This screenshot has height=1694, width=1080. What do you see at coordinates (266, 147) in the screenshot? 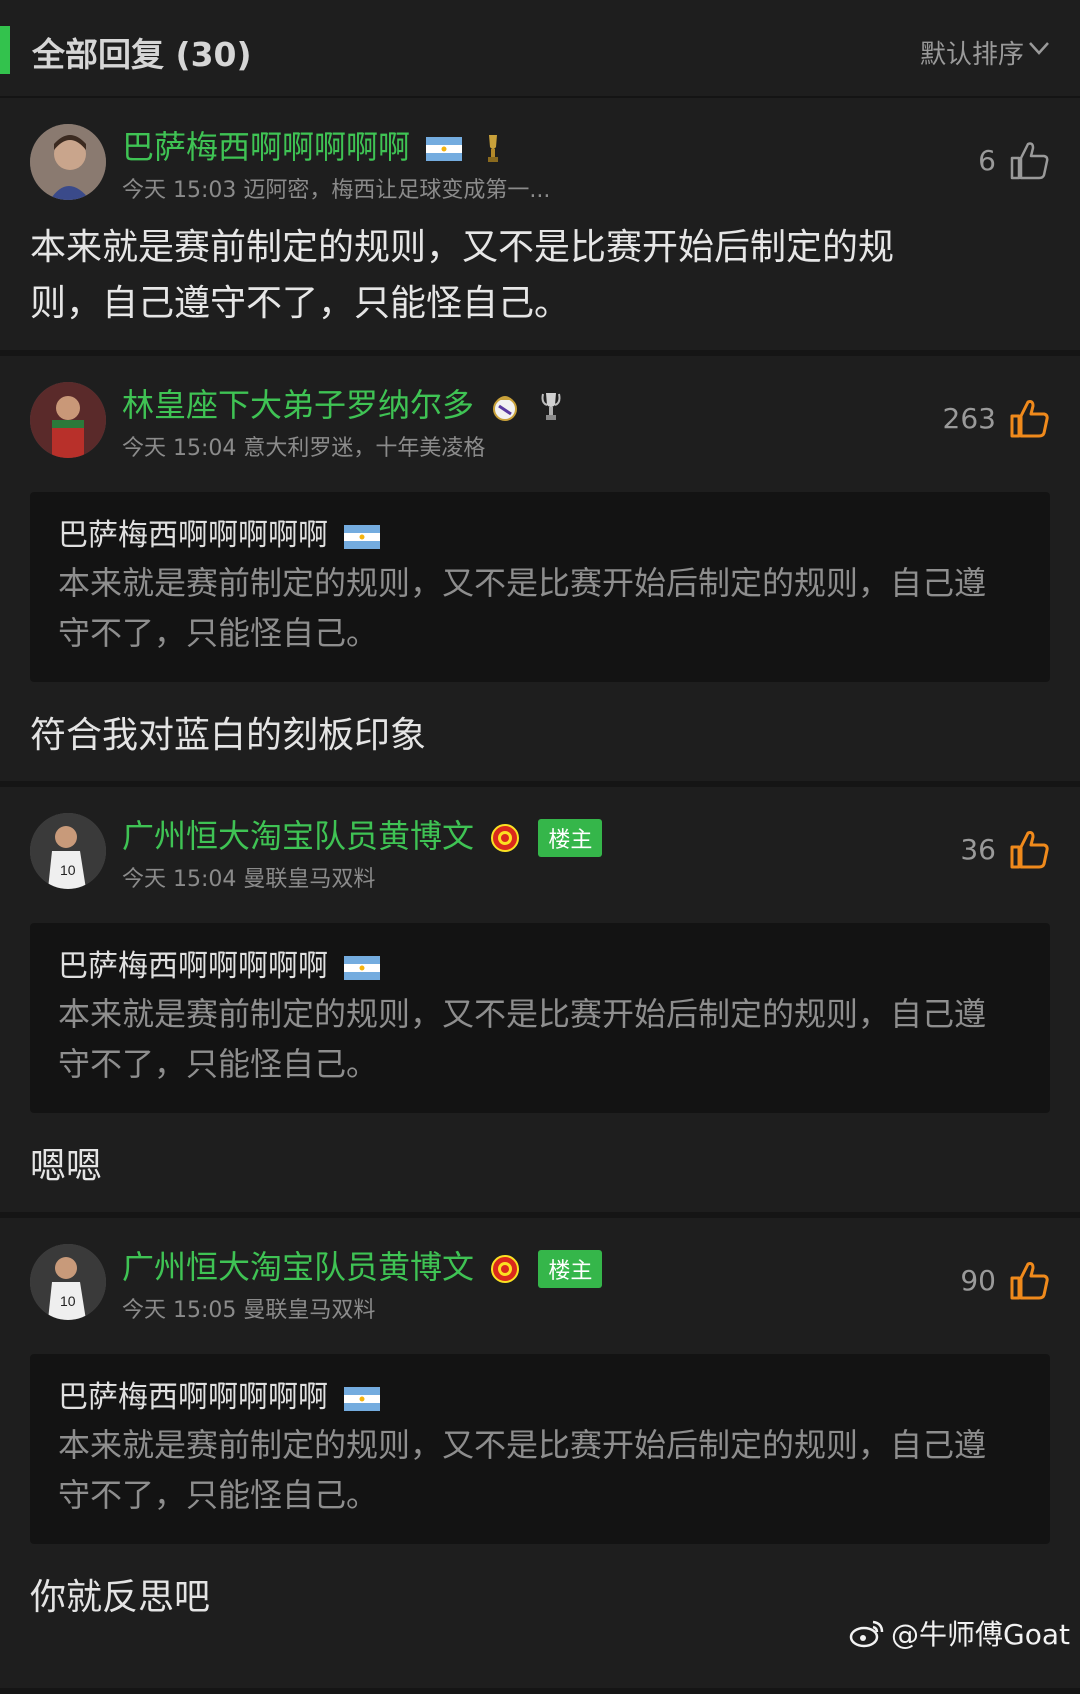
I see `username-text: 巴萨梅西啊啊啊啊啊` at bounding box center [266, 147].